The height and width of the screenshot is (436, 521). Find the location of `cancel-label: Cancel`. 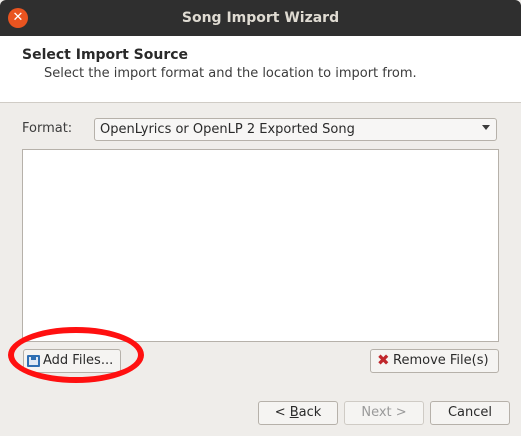

cancel-label: Cancel is located at coordinates (470, 412).